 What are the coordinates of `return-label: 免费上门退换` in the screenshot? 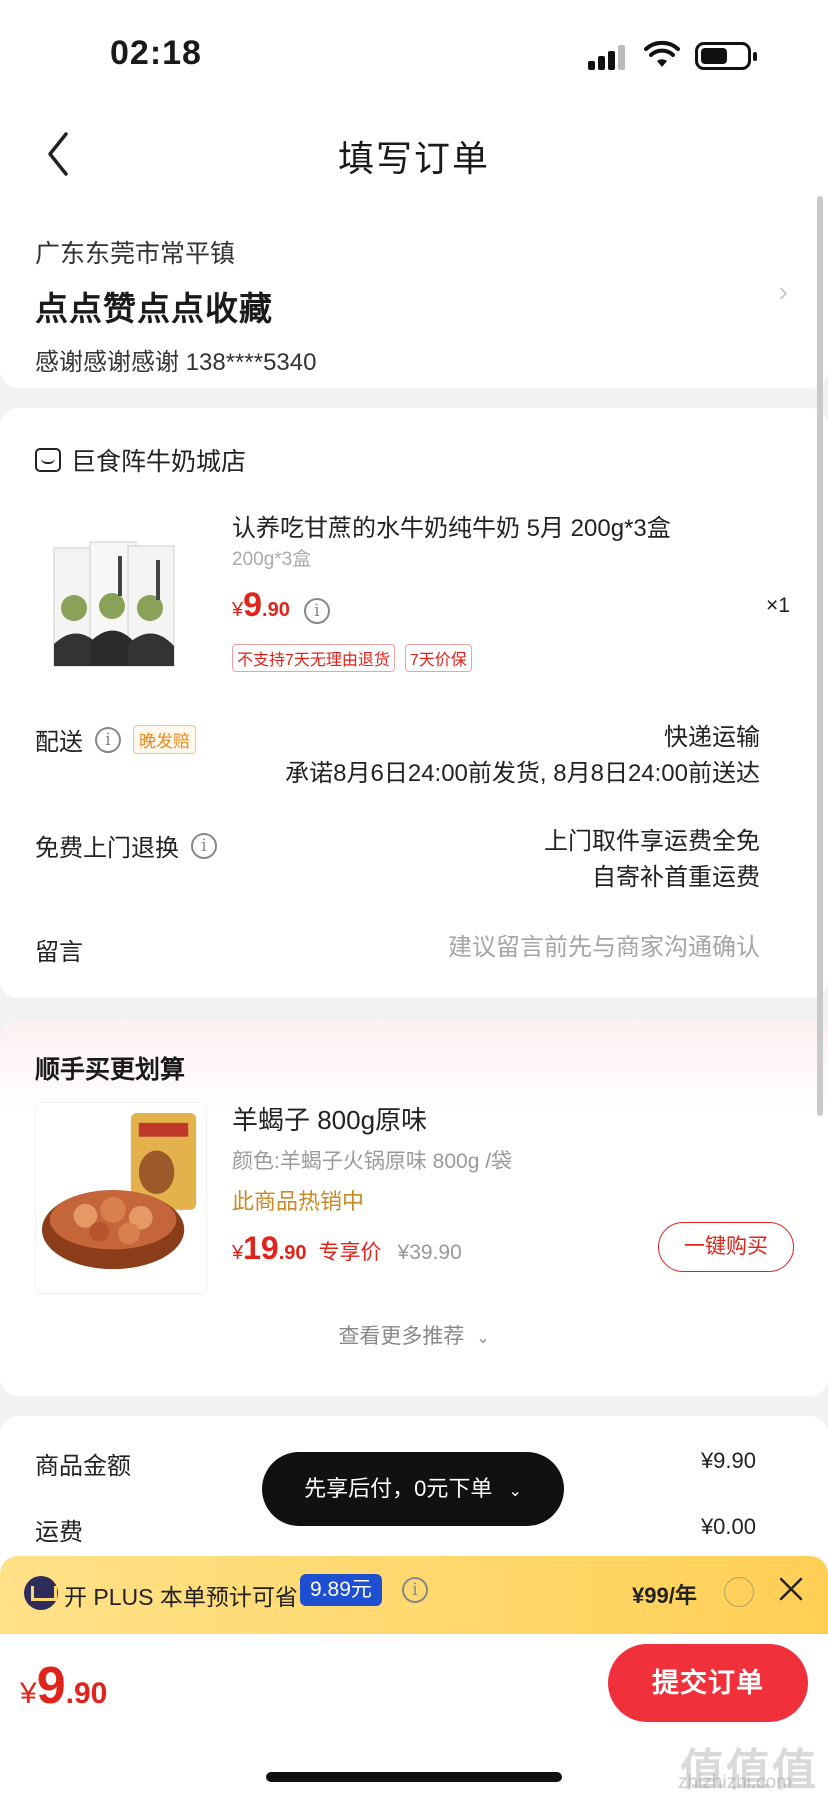 It's located at (107, 848).